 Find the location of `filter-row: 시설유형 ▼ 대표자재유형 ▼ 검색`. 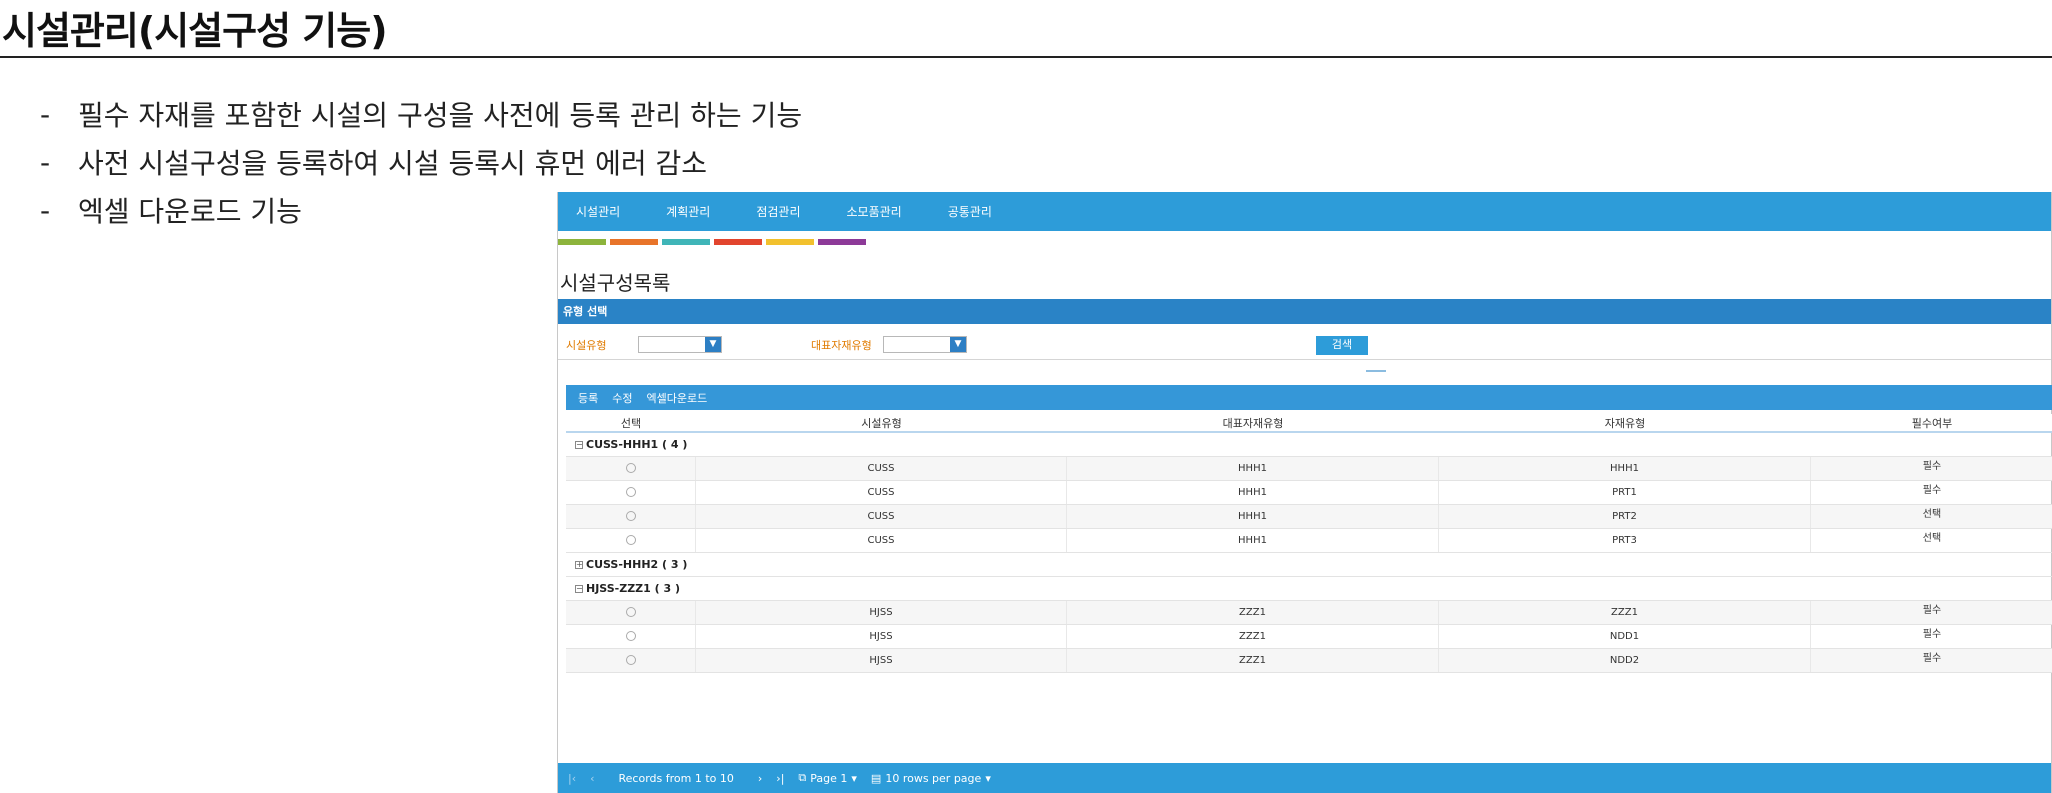

filter-row: 시설유형 ▼ 대표자재유형 ▼ 검색 is located at coordinates (1304, 342).